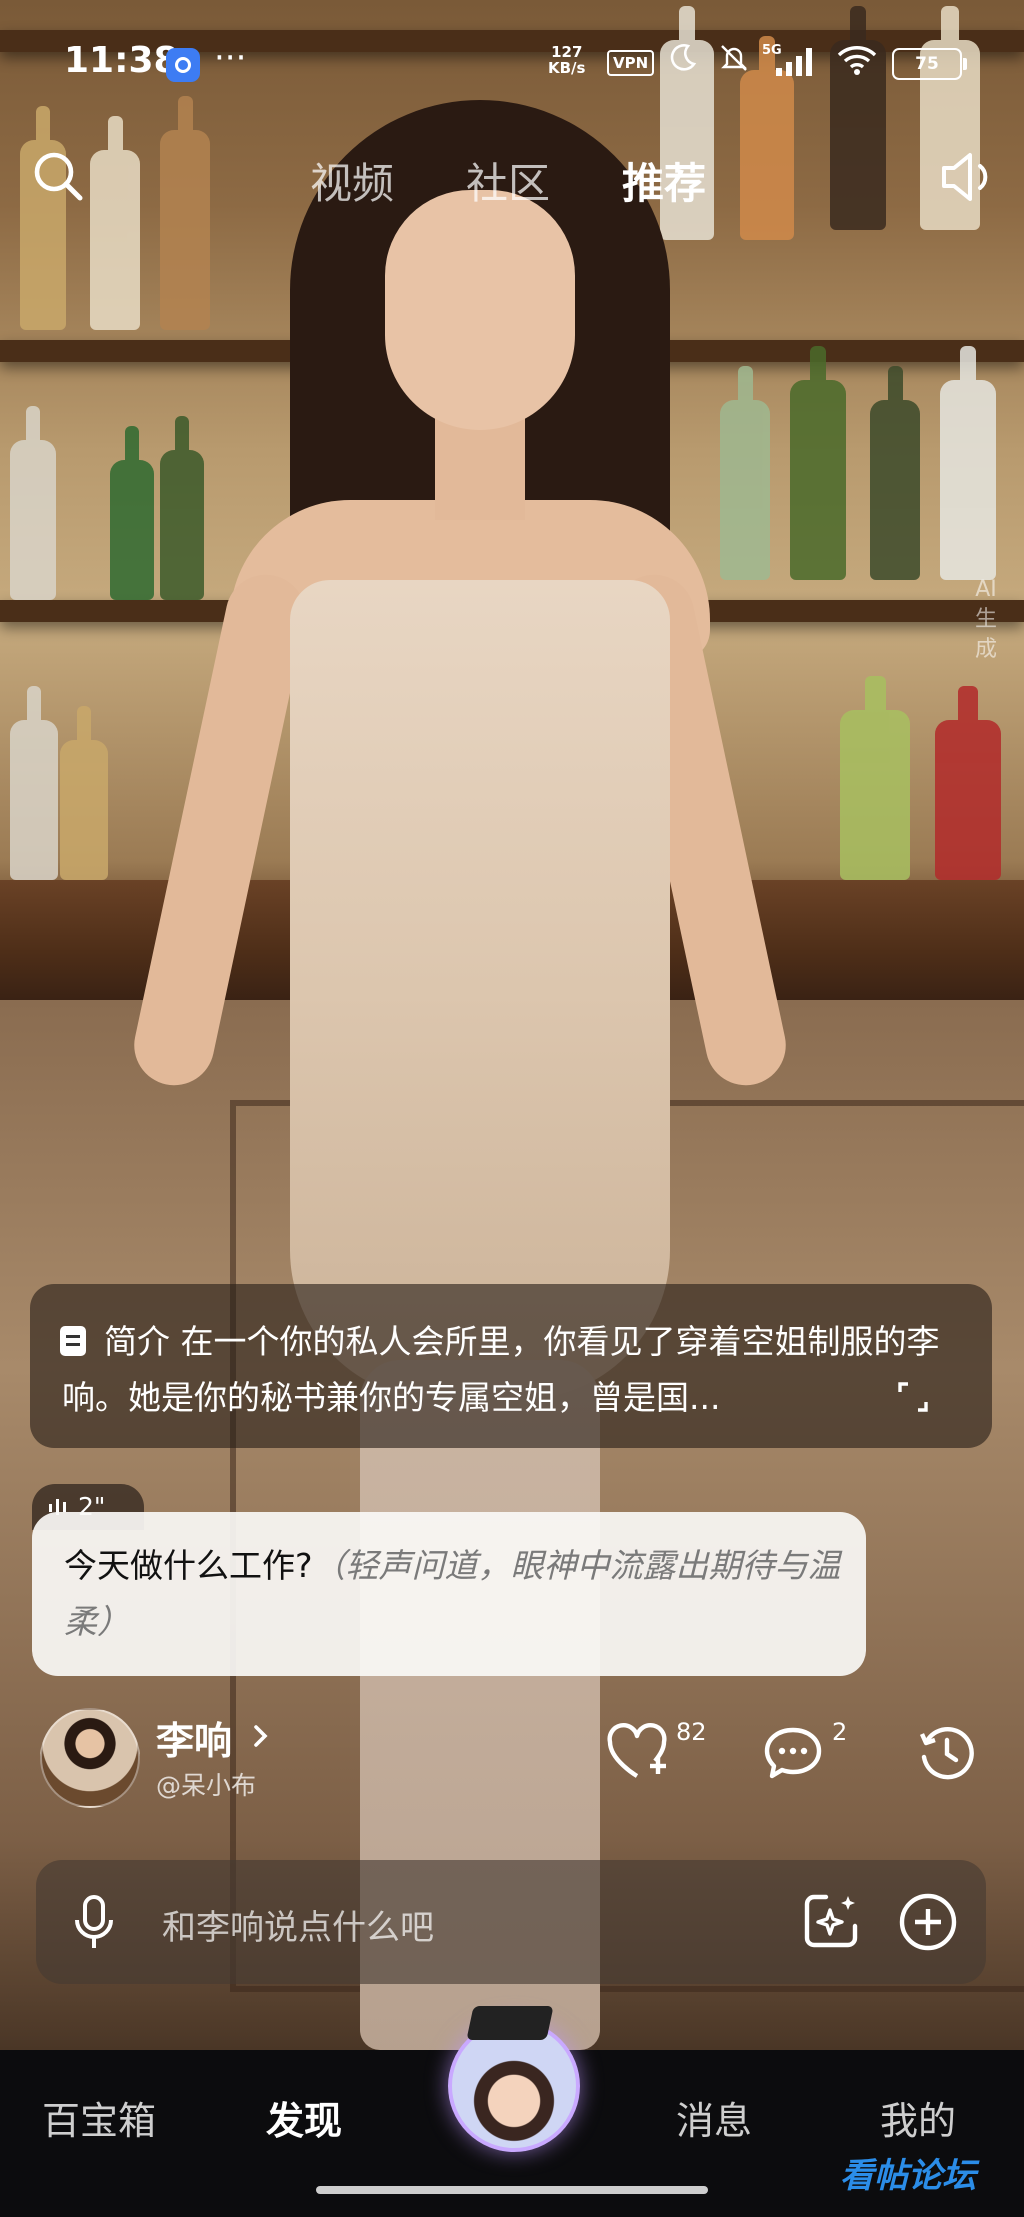 The image size is (1024, 2217). I want to click on tab-recommend: 推荐, so click(664, 180).